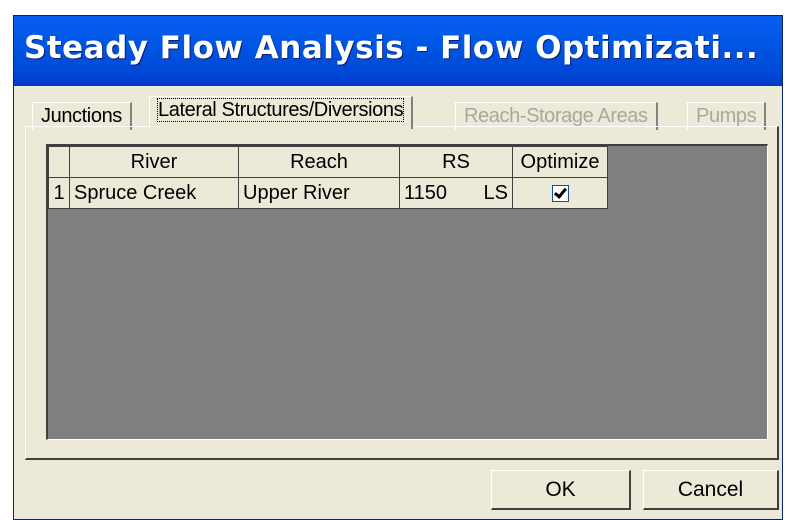  Describe the element at coordinates (495, 192) in the screenshot. I see `rs-type: LS` at that location.